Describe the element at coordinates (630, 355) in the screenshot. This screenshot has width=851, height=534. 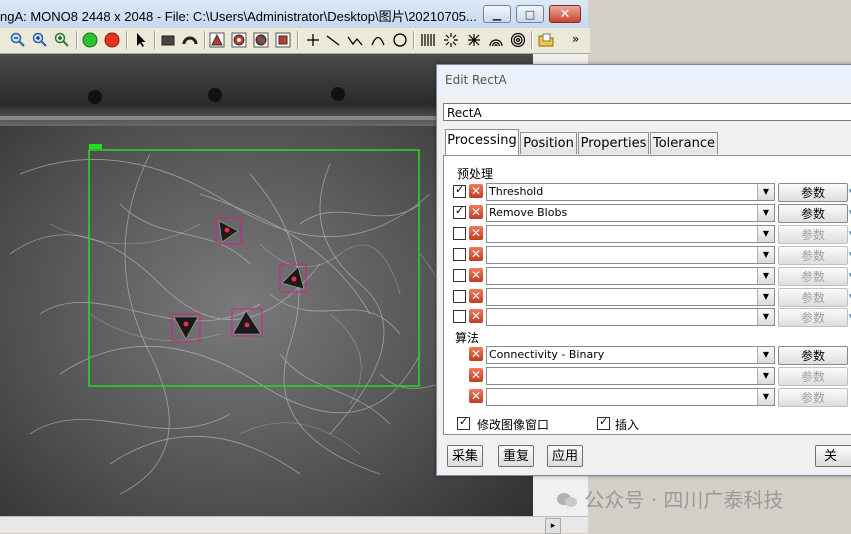
I see `algorithm-select: Connectivity - Binary ▼` at that location.